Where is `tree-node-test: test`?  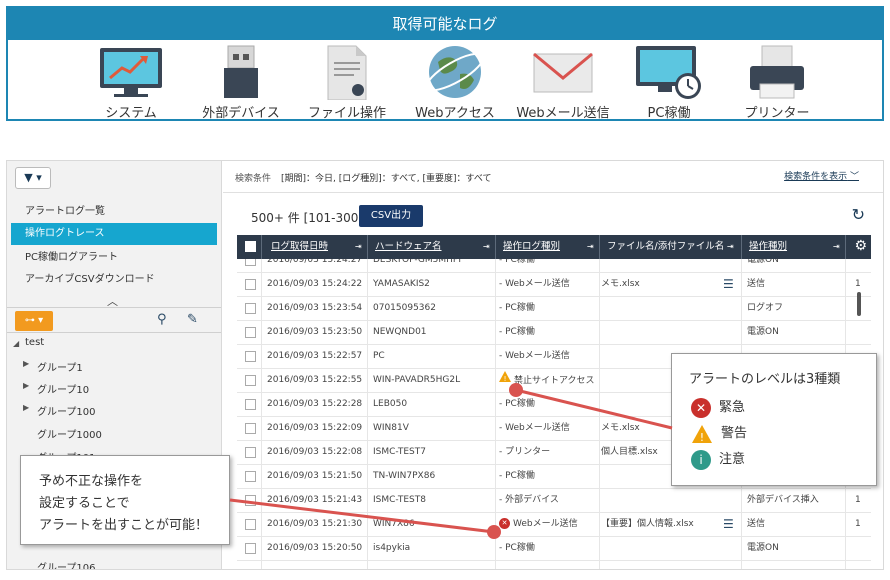
tree-node-test: test is located at coordinates (34, 342).